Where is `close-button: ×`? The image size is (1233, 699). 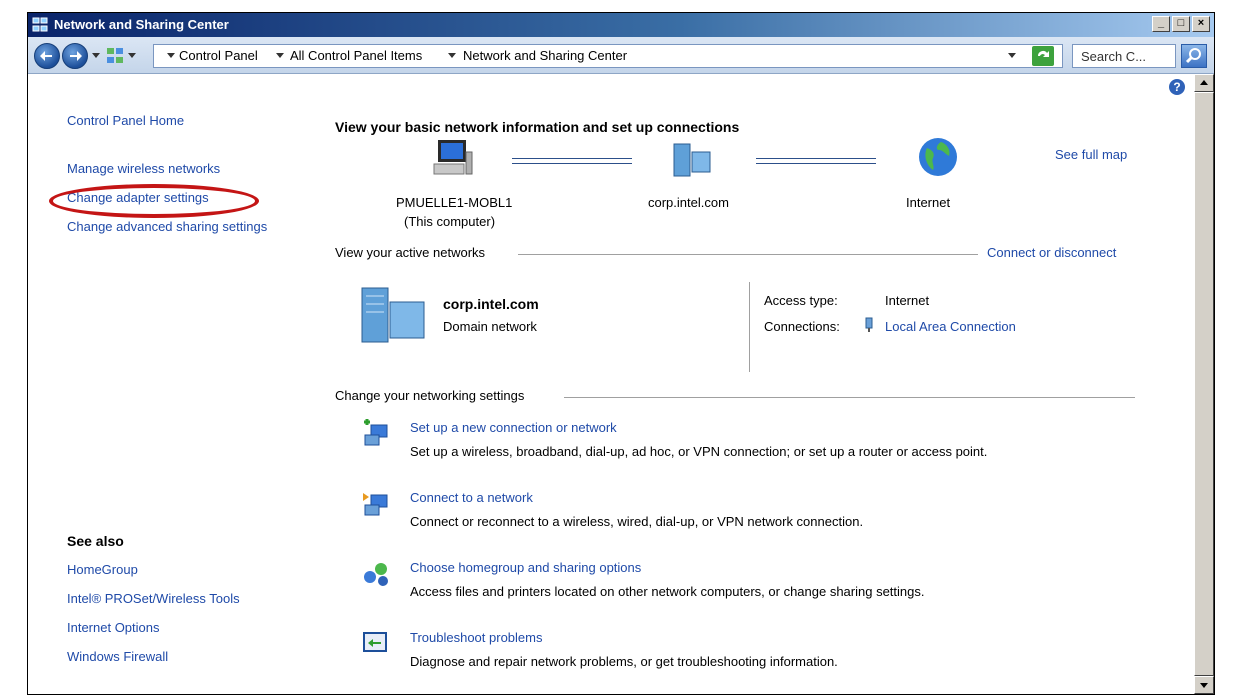 close-button: × is located at coordinates (1201, 24).